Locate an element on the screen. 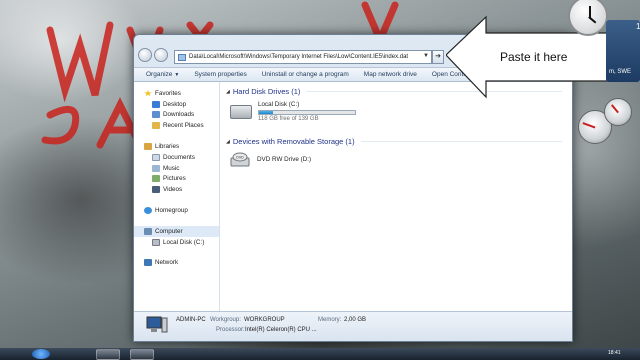 The height and width of the screenshot is (360, 640). nav-music: Music is located at coordinates (176, 168).